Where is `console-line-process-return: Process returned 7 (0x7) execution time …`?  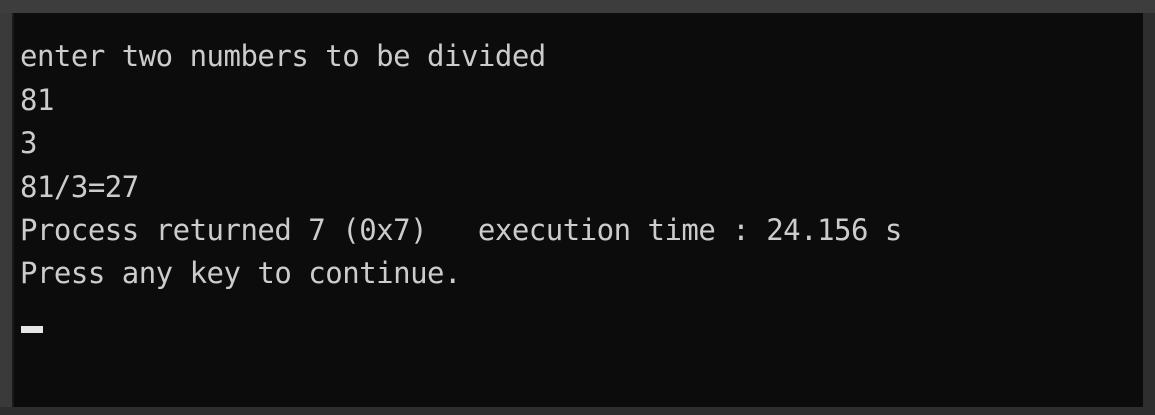
console-line-process-return: Process returned 7 (0x7) execution time … is located at coordinates (461, 230).